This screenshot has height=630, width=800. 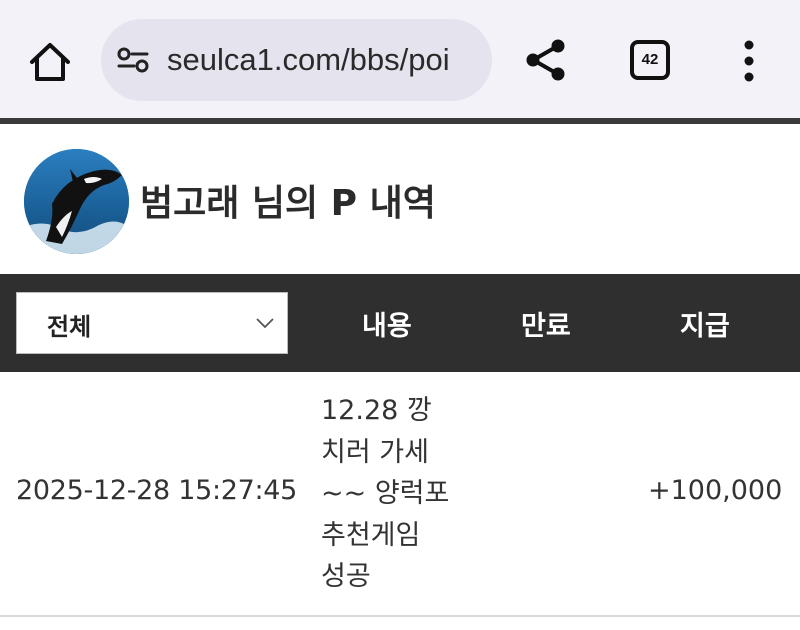 I want to click on row-date: 2025-12-28 15:27:45, so click(x=157, y=490).